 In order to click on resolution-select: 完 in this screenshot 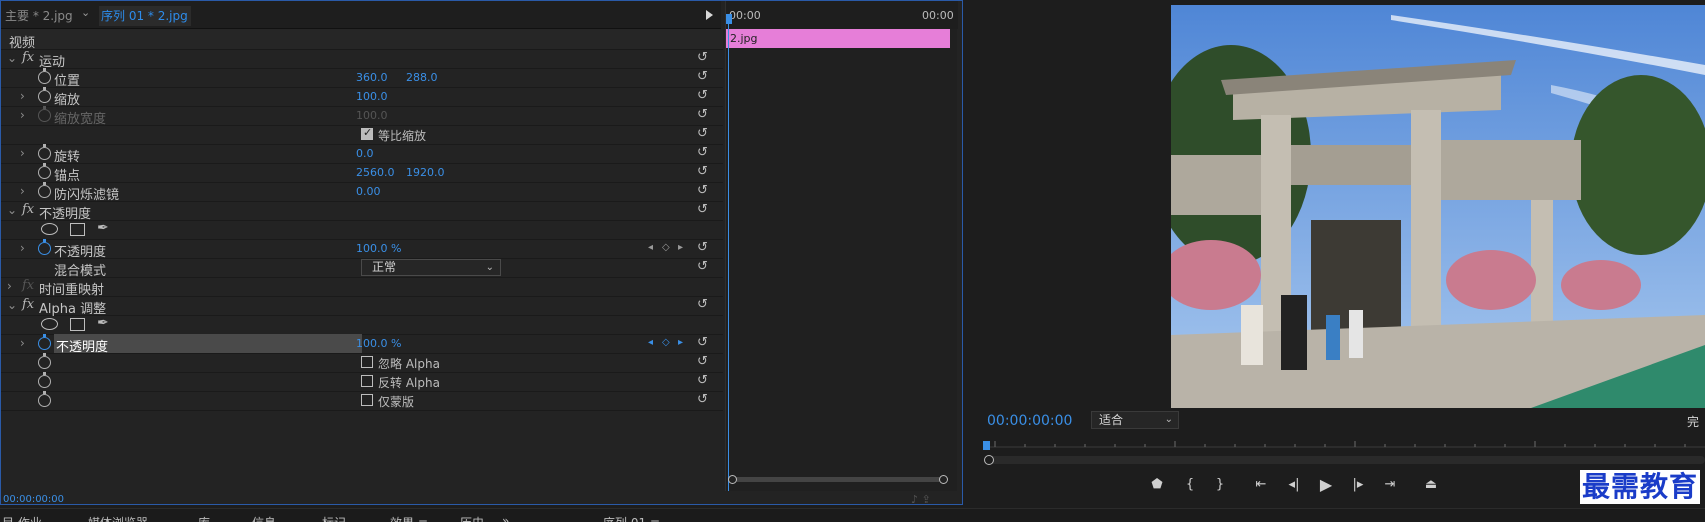, I will do `click(1693, 421)`.